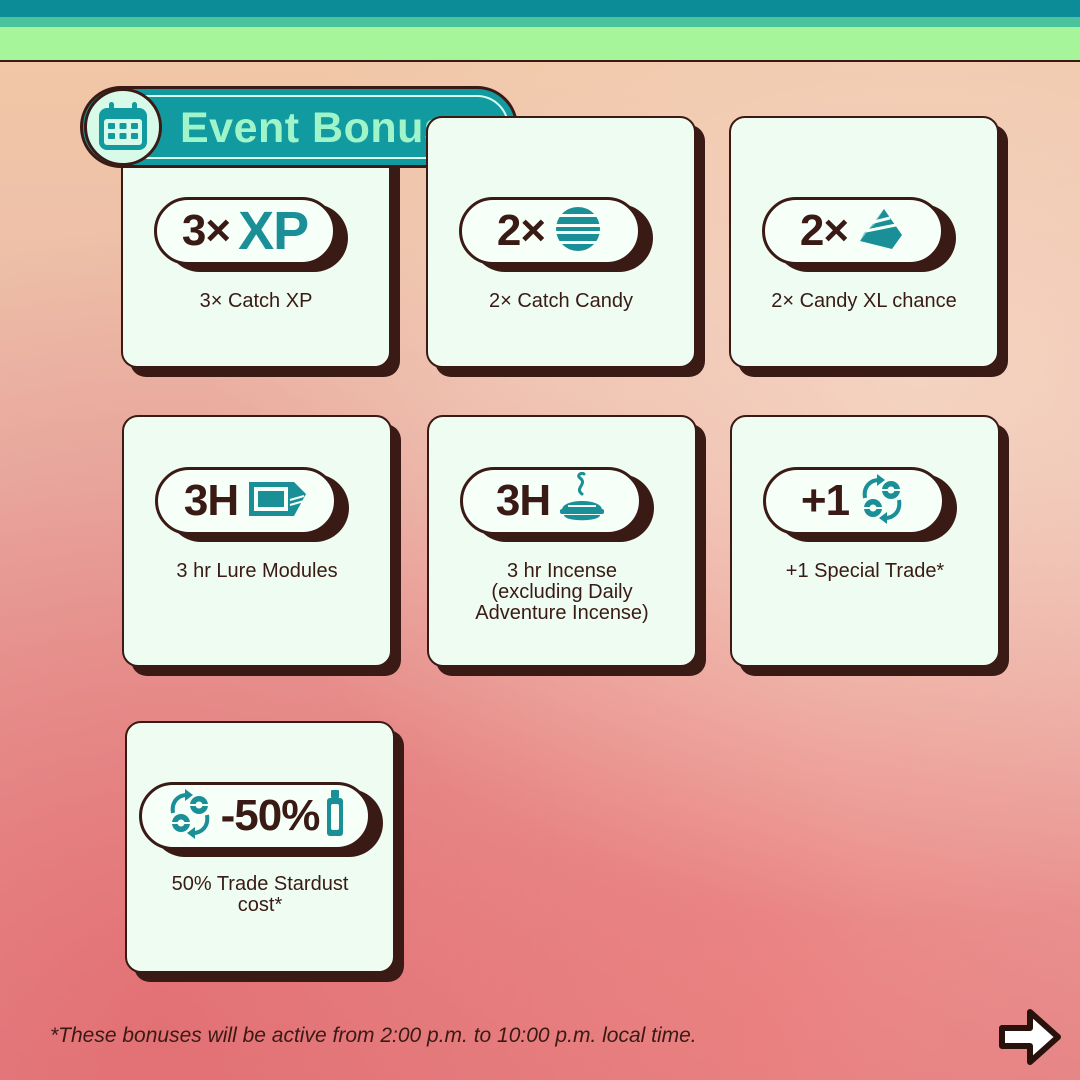 This screenshot has width=1080, height=1080. I want to click on bonus-badge: 3× XP, so click(245, 231).